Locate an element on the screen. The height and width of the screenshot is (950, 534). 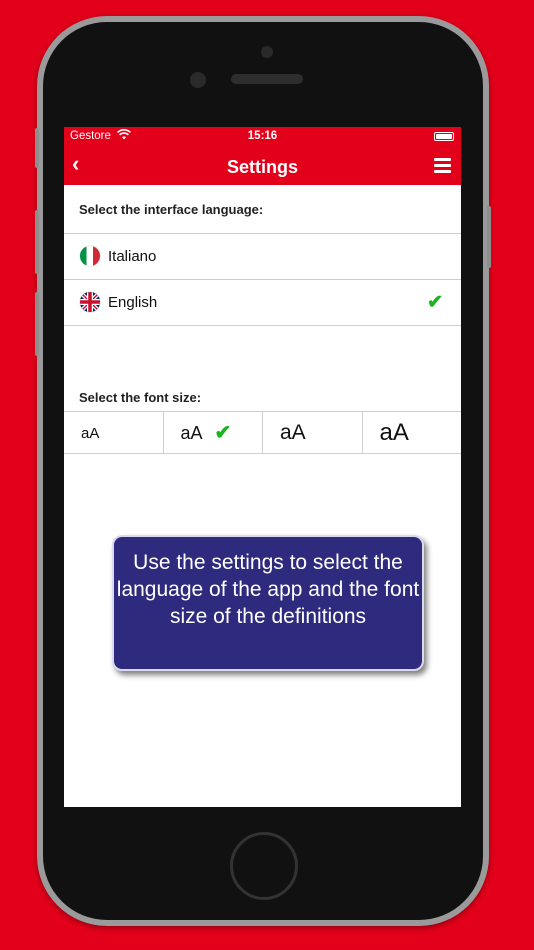
language-header-label: Select the interface language: is located at coordinates (171, 209).